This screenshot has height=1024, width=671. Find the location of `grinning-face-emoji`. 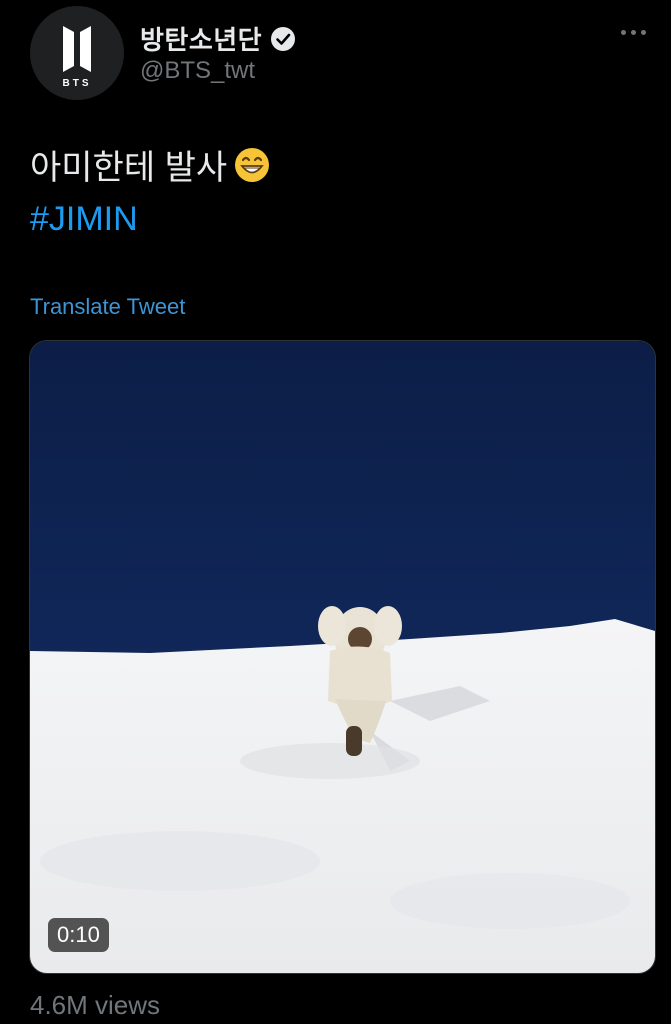

grinning-face-emoji is located at coordinates (252, 164).